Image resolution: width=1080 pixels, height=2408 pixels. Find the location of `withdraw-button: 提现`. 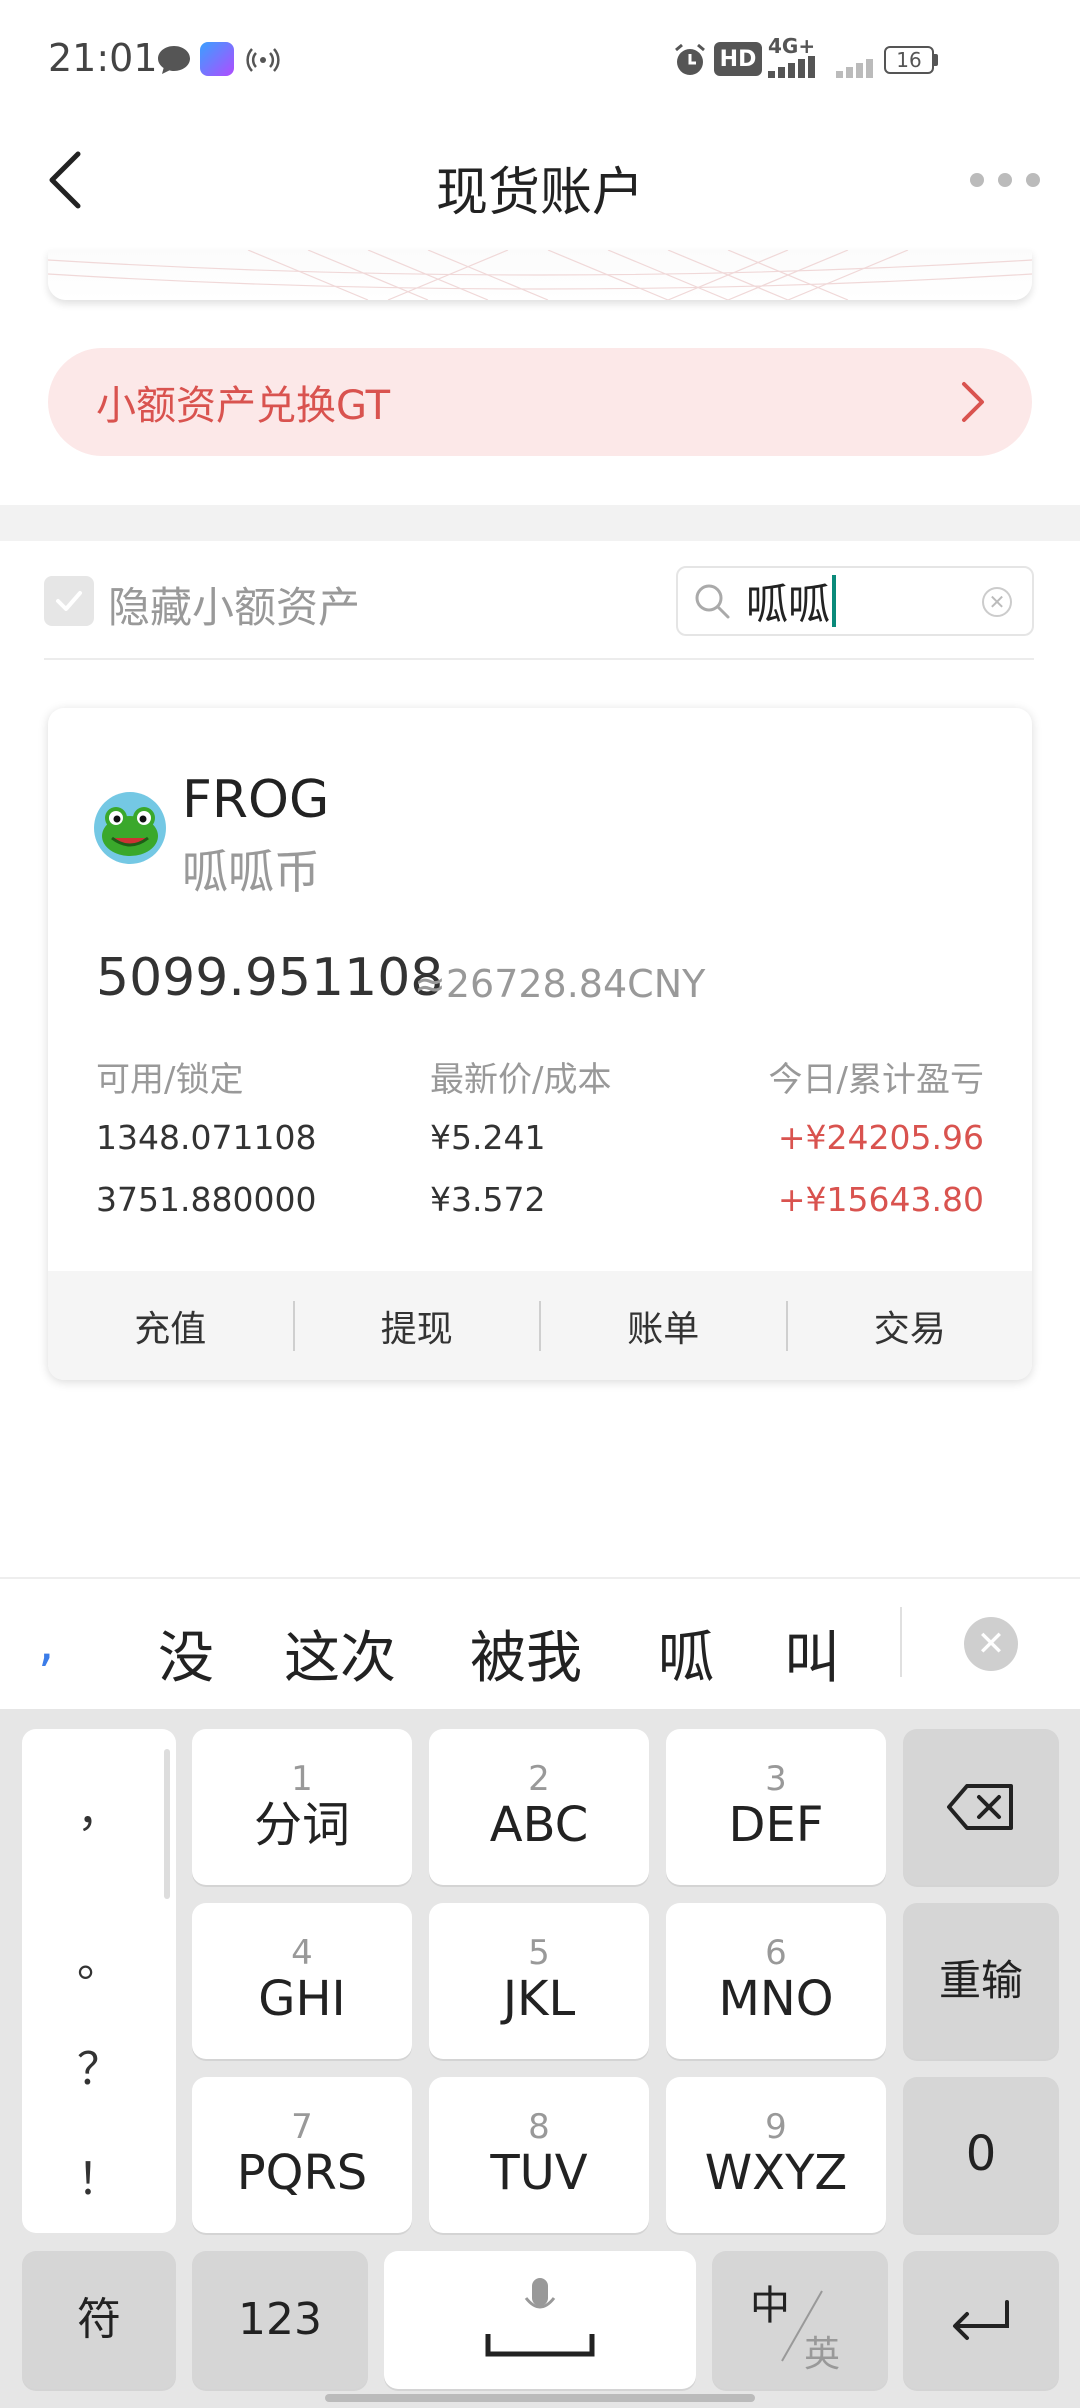

withdraw-button: 提现 is located at coordinates (417, 1326).